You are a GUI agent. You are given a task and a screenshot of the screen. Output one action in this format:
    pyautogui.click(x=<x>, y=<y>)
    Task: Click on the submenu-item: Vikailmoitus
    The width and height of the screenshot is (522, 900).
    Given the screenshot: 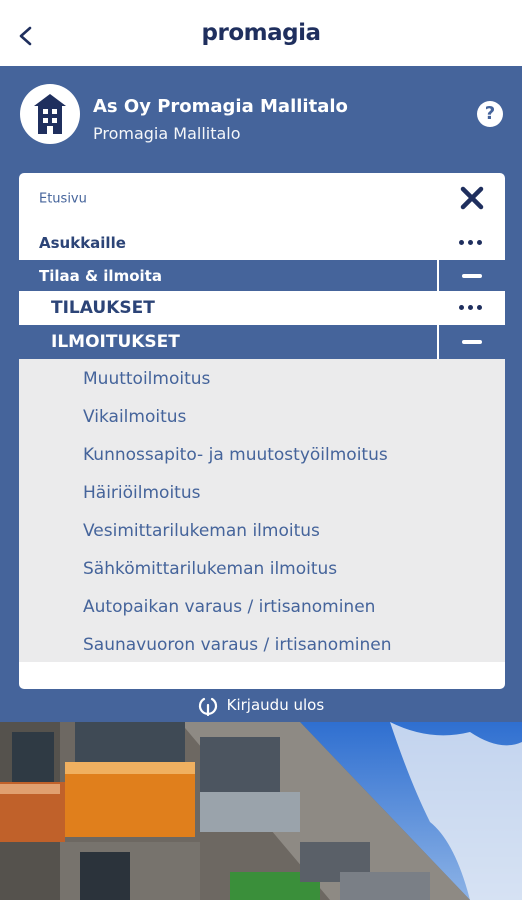 What is the action you would take?
    pyautogui.click(x=134, y=417)
    